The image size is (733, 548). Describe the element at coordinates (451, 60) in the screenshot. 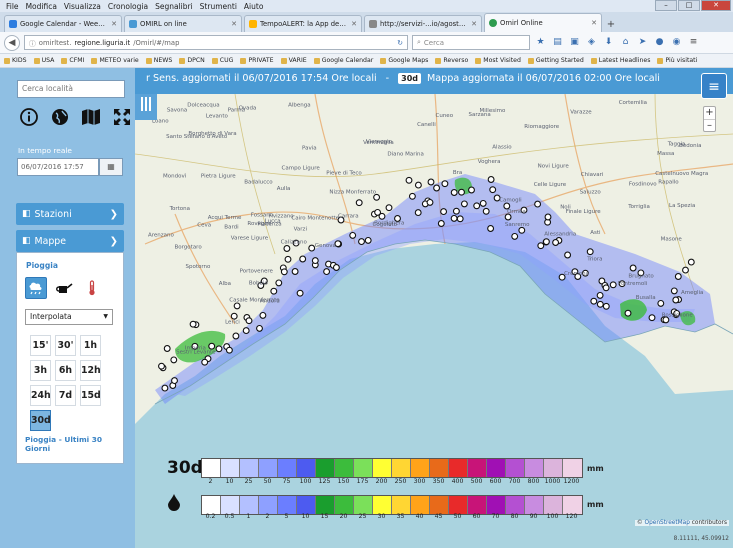

I see `bookmark-item: Reverso` at that location.